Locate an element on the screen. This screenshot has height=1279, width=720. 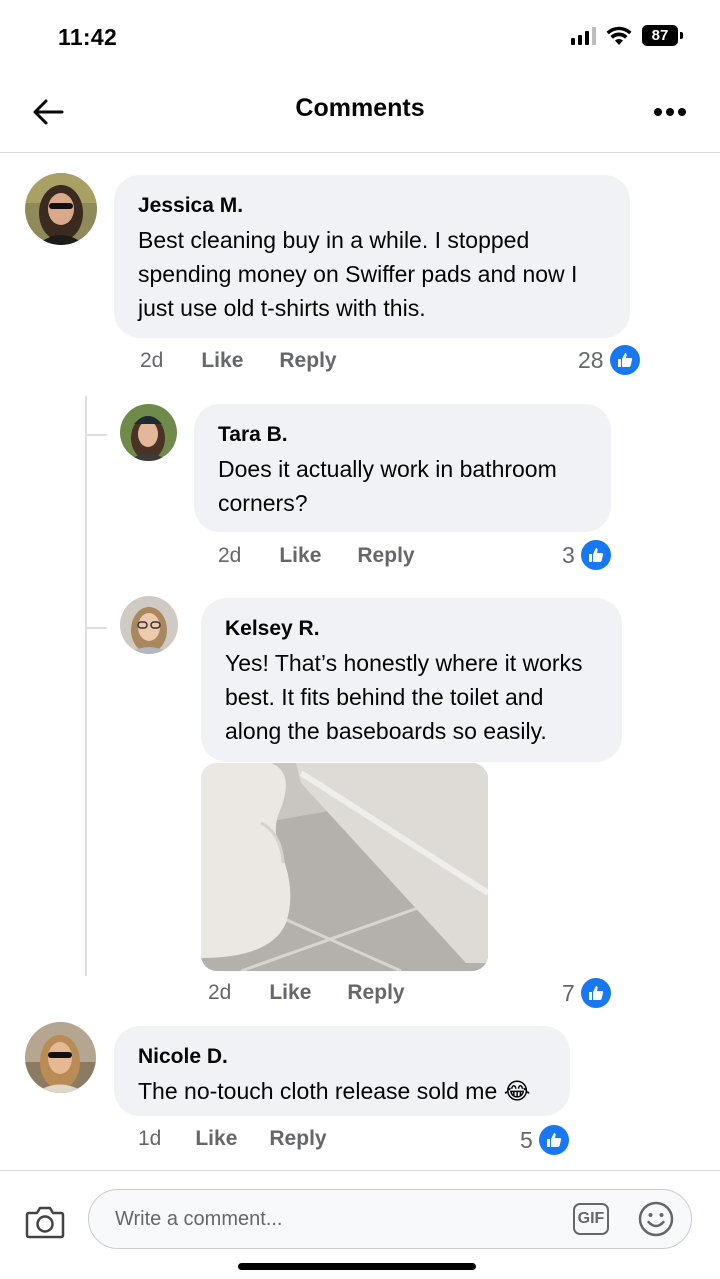
like-count-number: 3 is located at coordinates (568, 554).